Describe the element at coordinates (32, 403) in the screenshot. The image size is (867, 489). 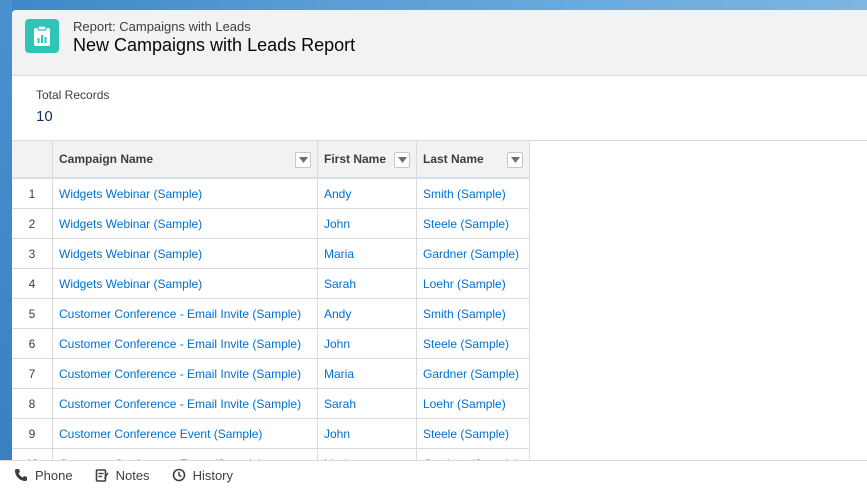
I see `row-number: 8` at that location.